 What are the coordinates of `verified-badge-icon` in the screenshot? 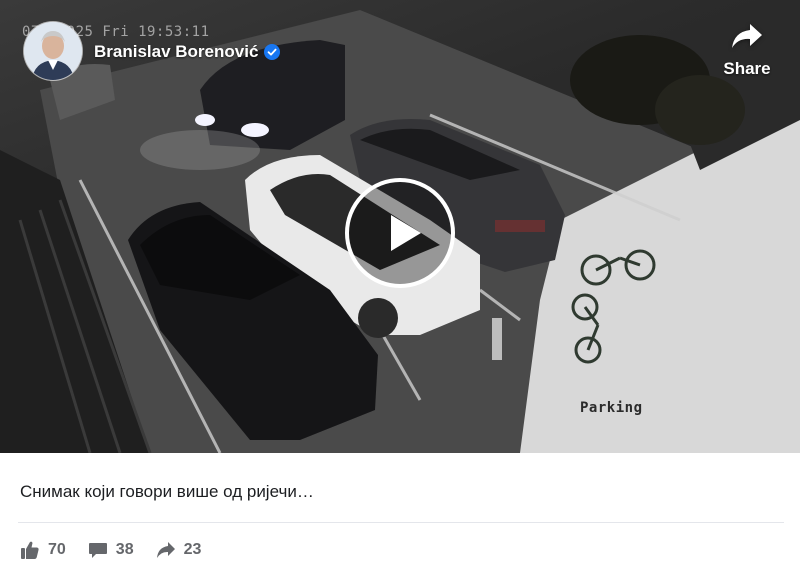 It's located at (272, 52).